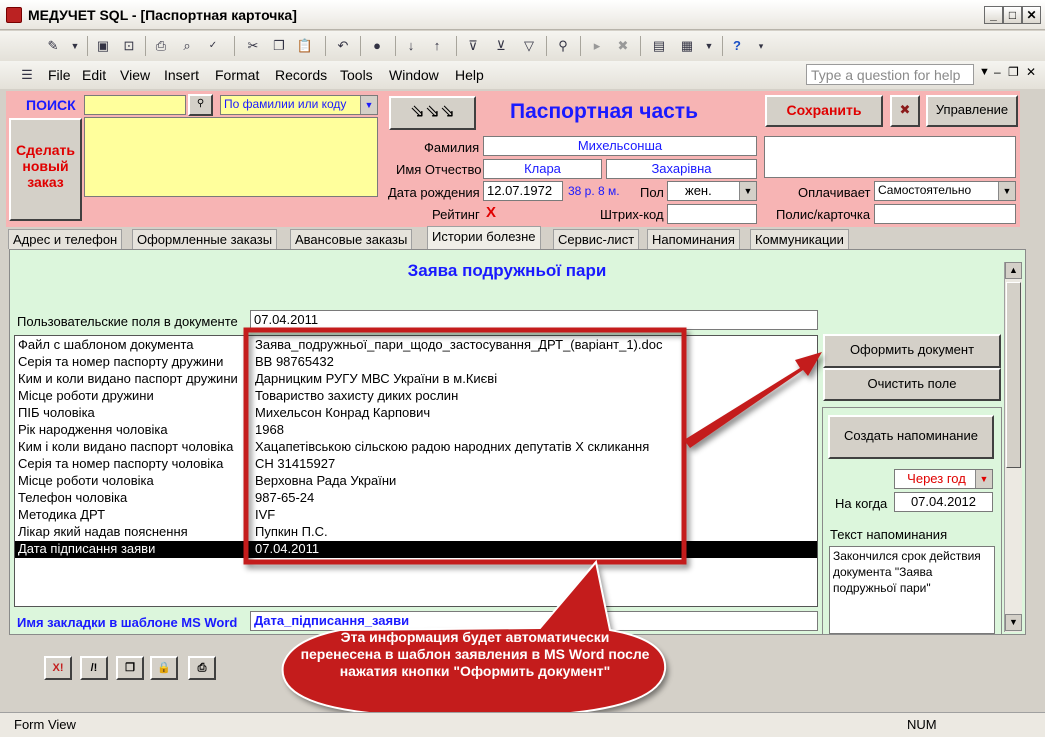 The height and width of the screenshot is (737, 1045). I want to click on copy-icon: ❐, so click(130, 668).